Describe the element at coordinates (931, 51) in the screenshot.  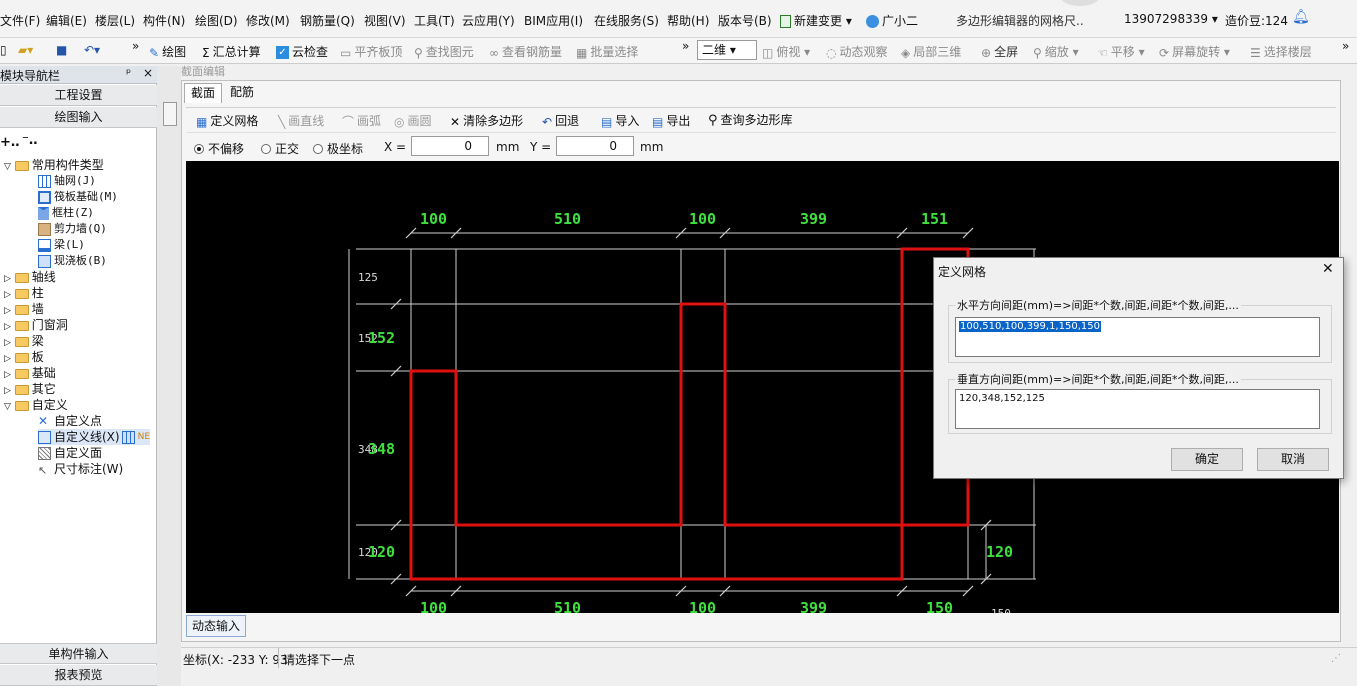
I see `local-3d-button: ◈ 局部三维` at that location.